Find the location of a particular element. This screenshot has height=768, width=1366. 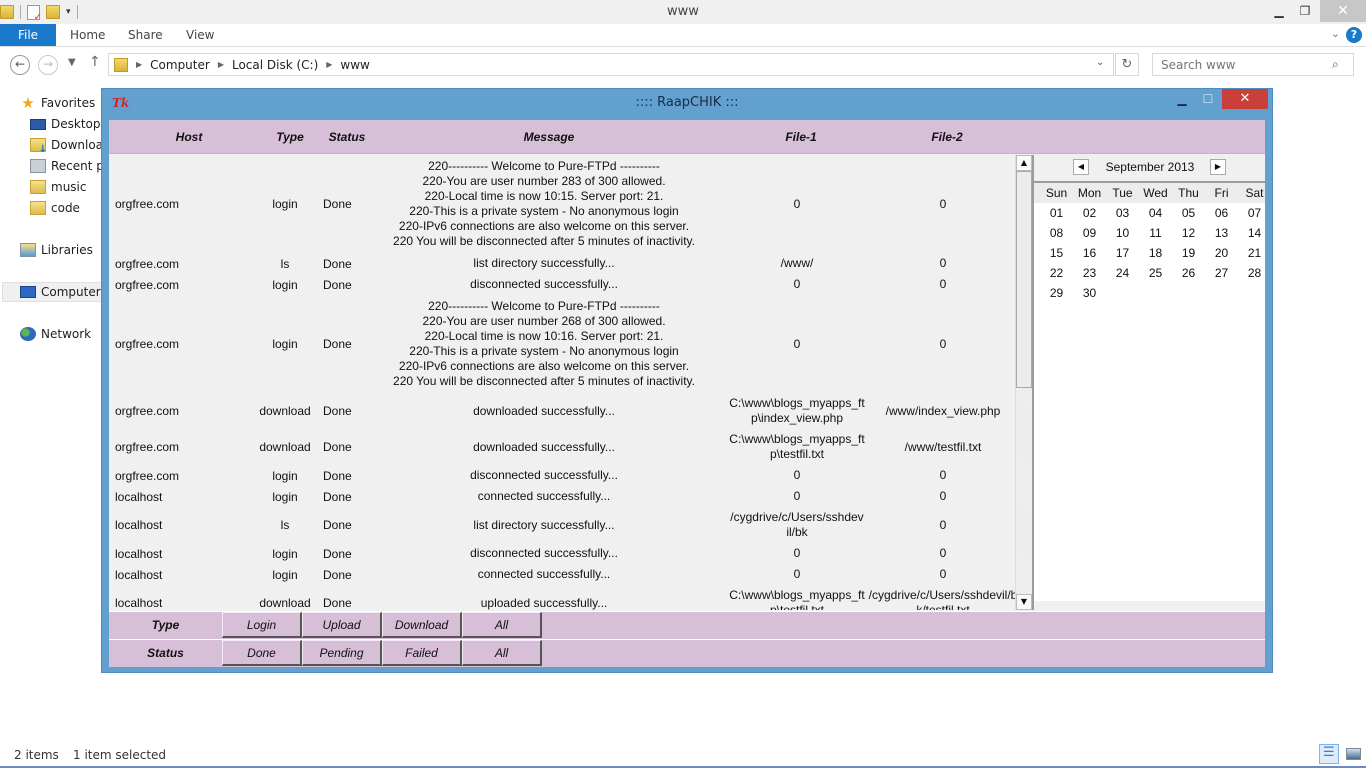

forward-button: → is located at coordinates (48, 65).